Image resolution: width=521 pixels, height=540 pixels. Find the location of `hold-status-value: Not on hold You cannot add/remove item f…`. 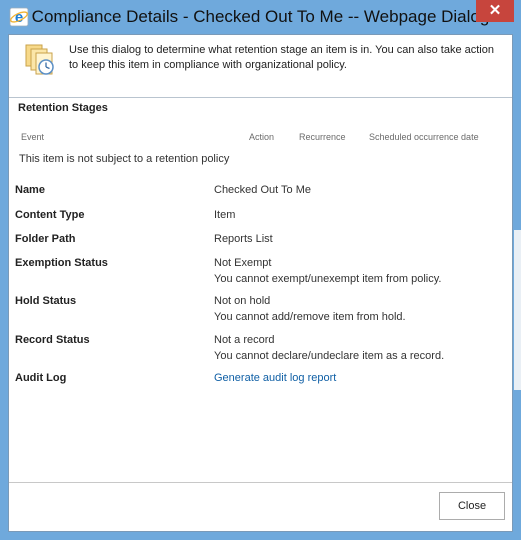

hold-status-value: Not on hold You cannot add/remove item f… is located at coordinates (310, 309).